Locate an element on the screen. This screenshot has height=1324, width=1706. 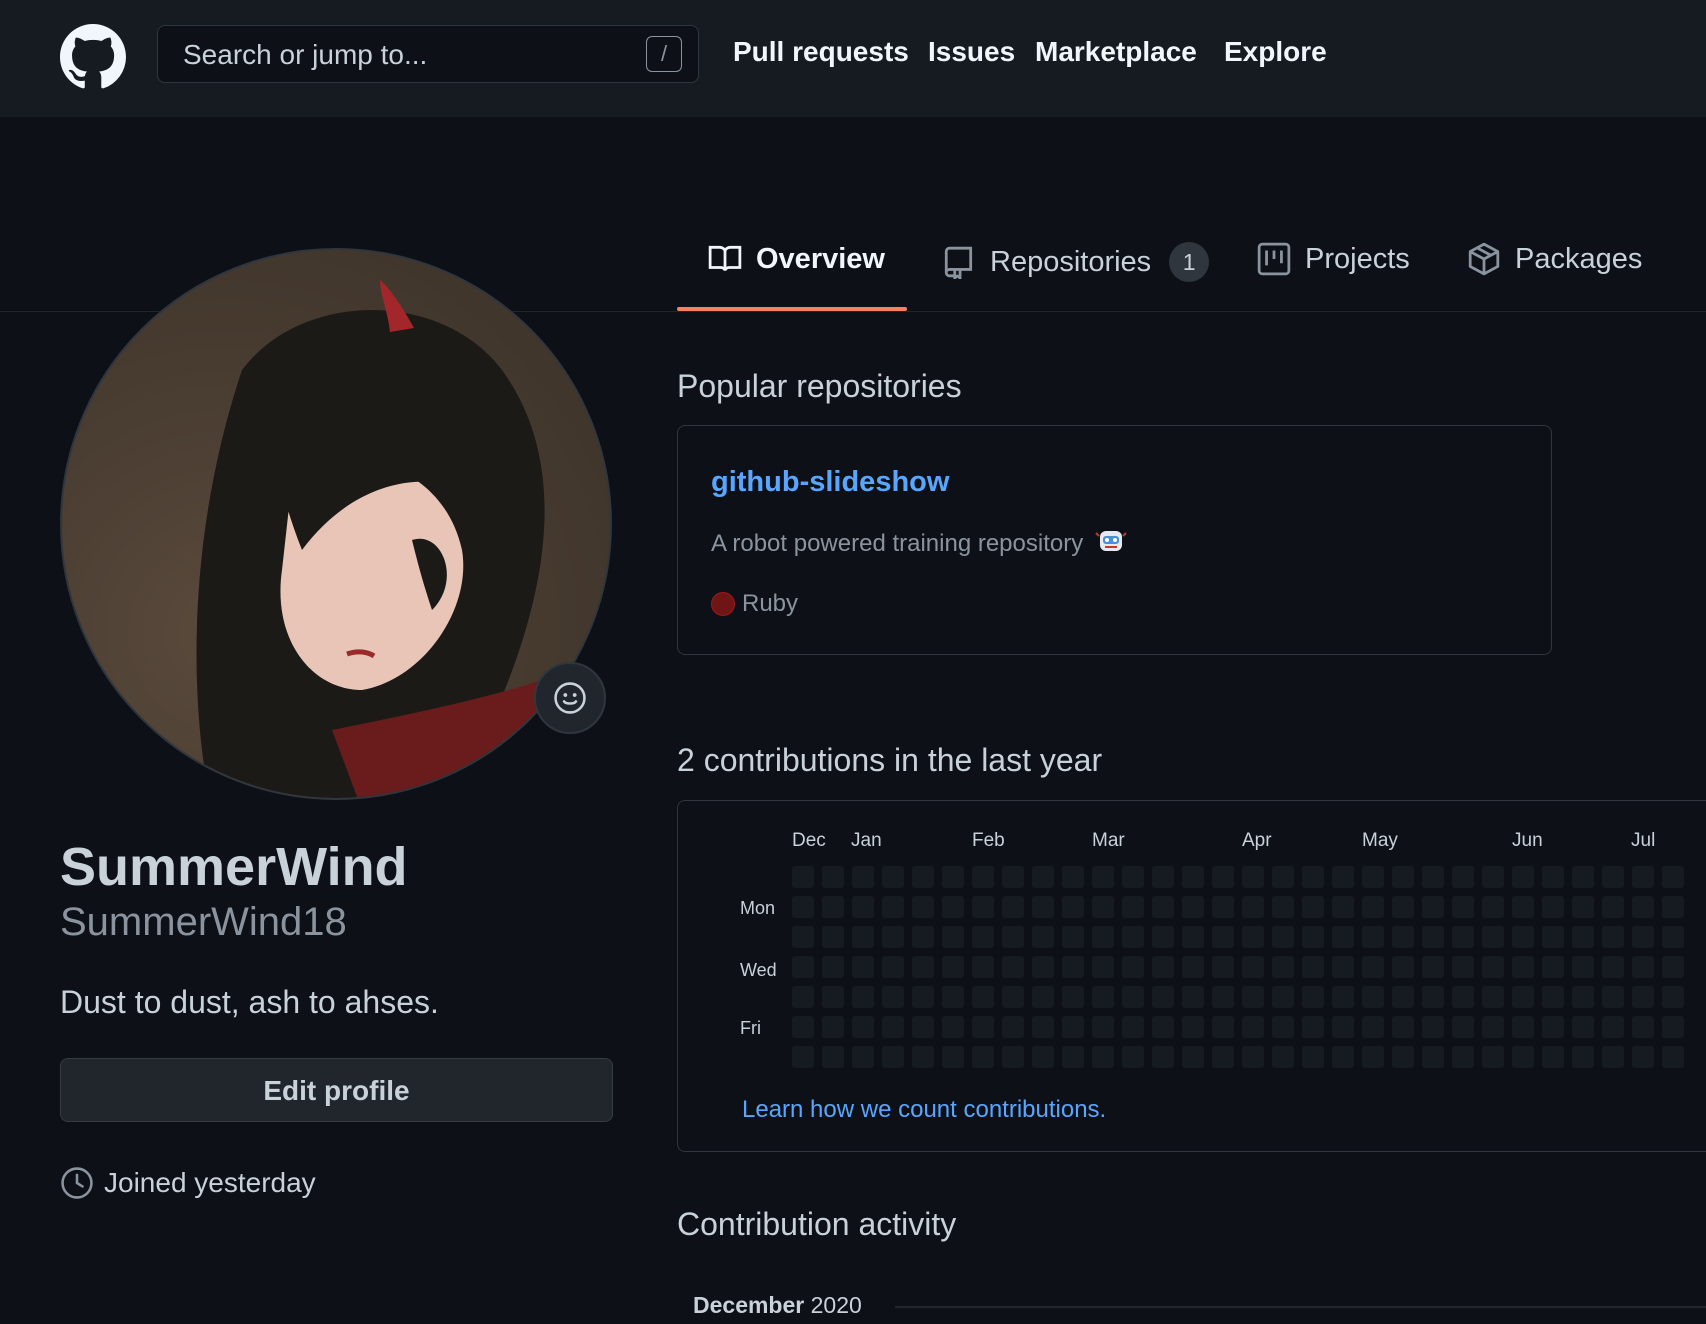
month-label: Mar is located at coordinates (1108, 840).